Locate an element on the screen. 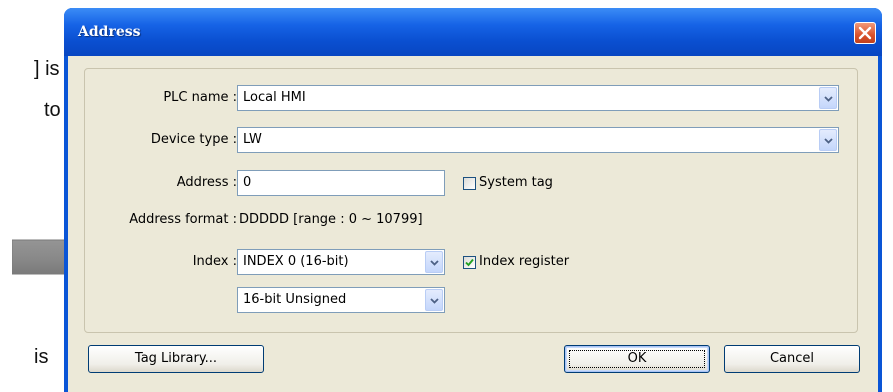  plc-name-dropdown: Local HMI is located at coordinates (538, 98).